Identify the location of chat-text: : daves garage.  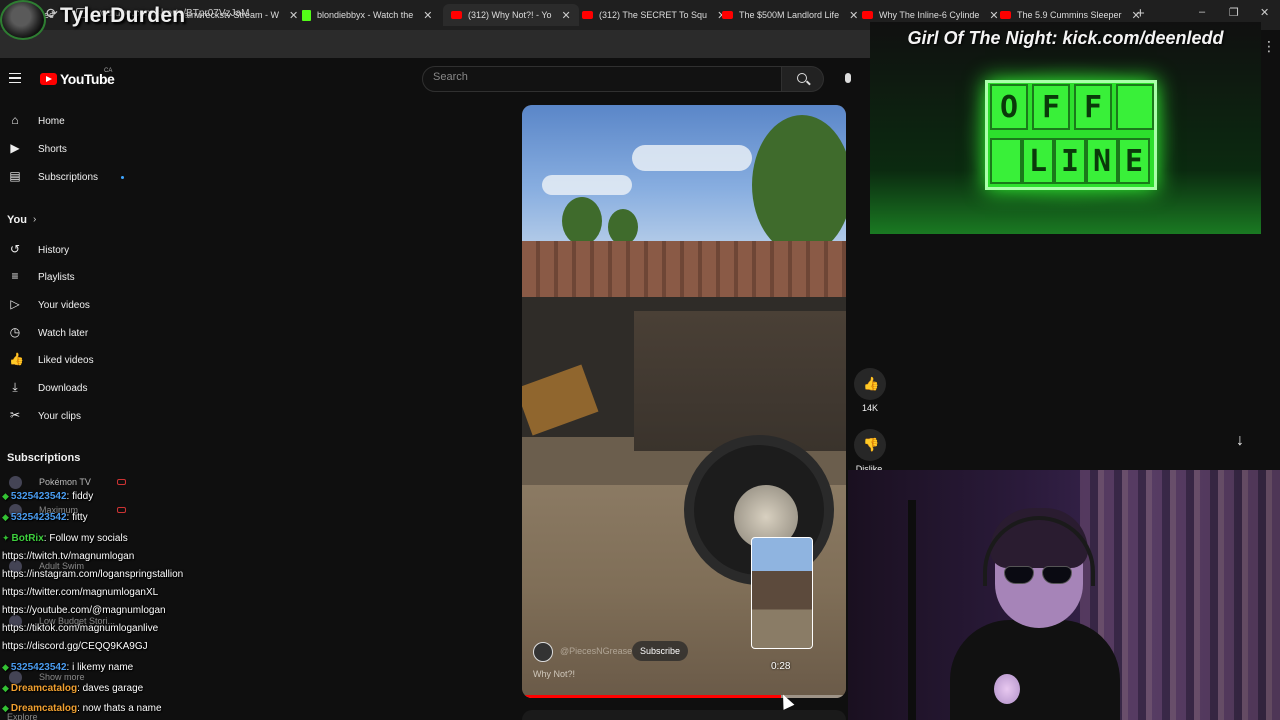
(110, 688).